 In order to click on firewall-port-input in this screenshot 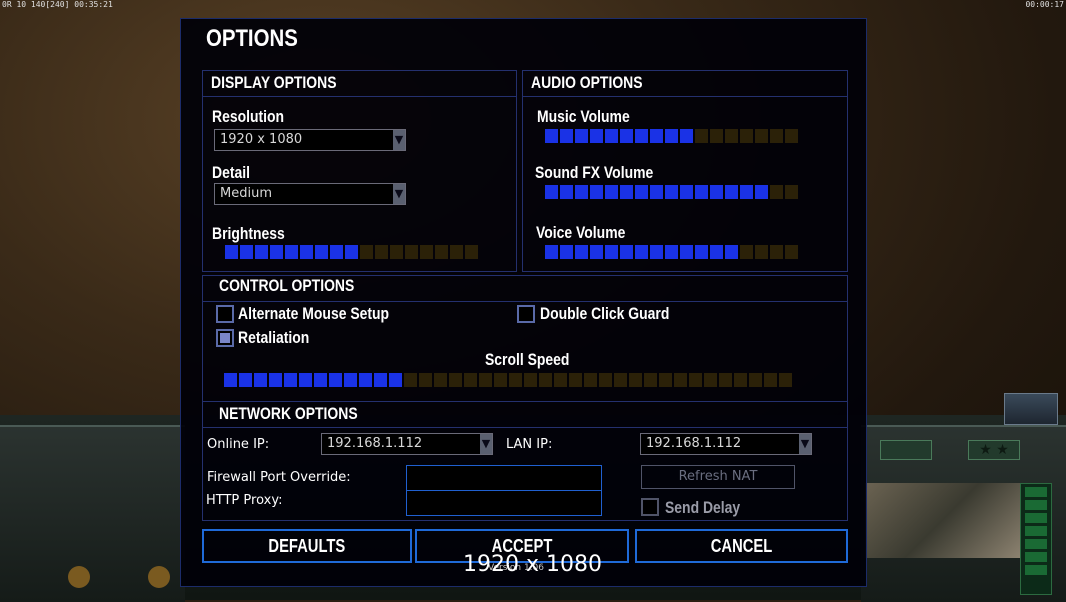, I will do `click(504, 478)`.